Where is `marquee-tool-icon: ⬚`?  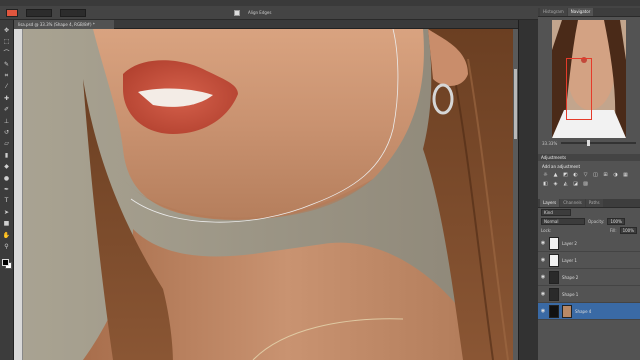 marquee-tool-icon: ⬚ is located at coordinates (7, 41).